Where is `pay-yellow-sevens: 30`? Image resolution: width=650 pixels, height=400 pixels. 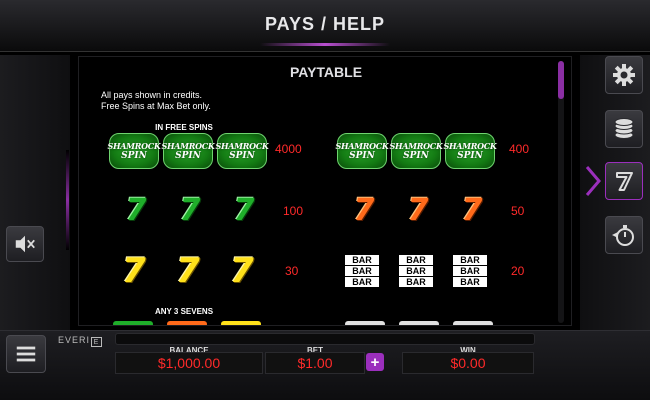
pay-yellow-sevens: 30 is located at coordinates (292, 271).